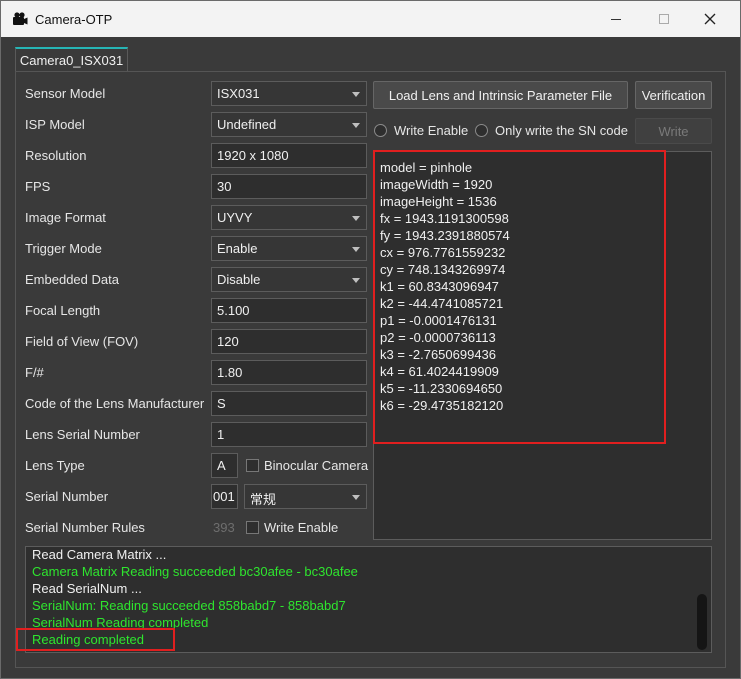 This screenshot has height=679, width=741. I want to click on fps-field: 30, so click(289, 186).